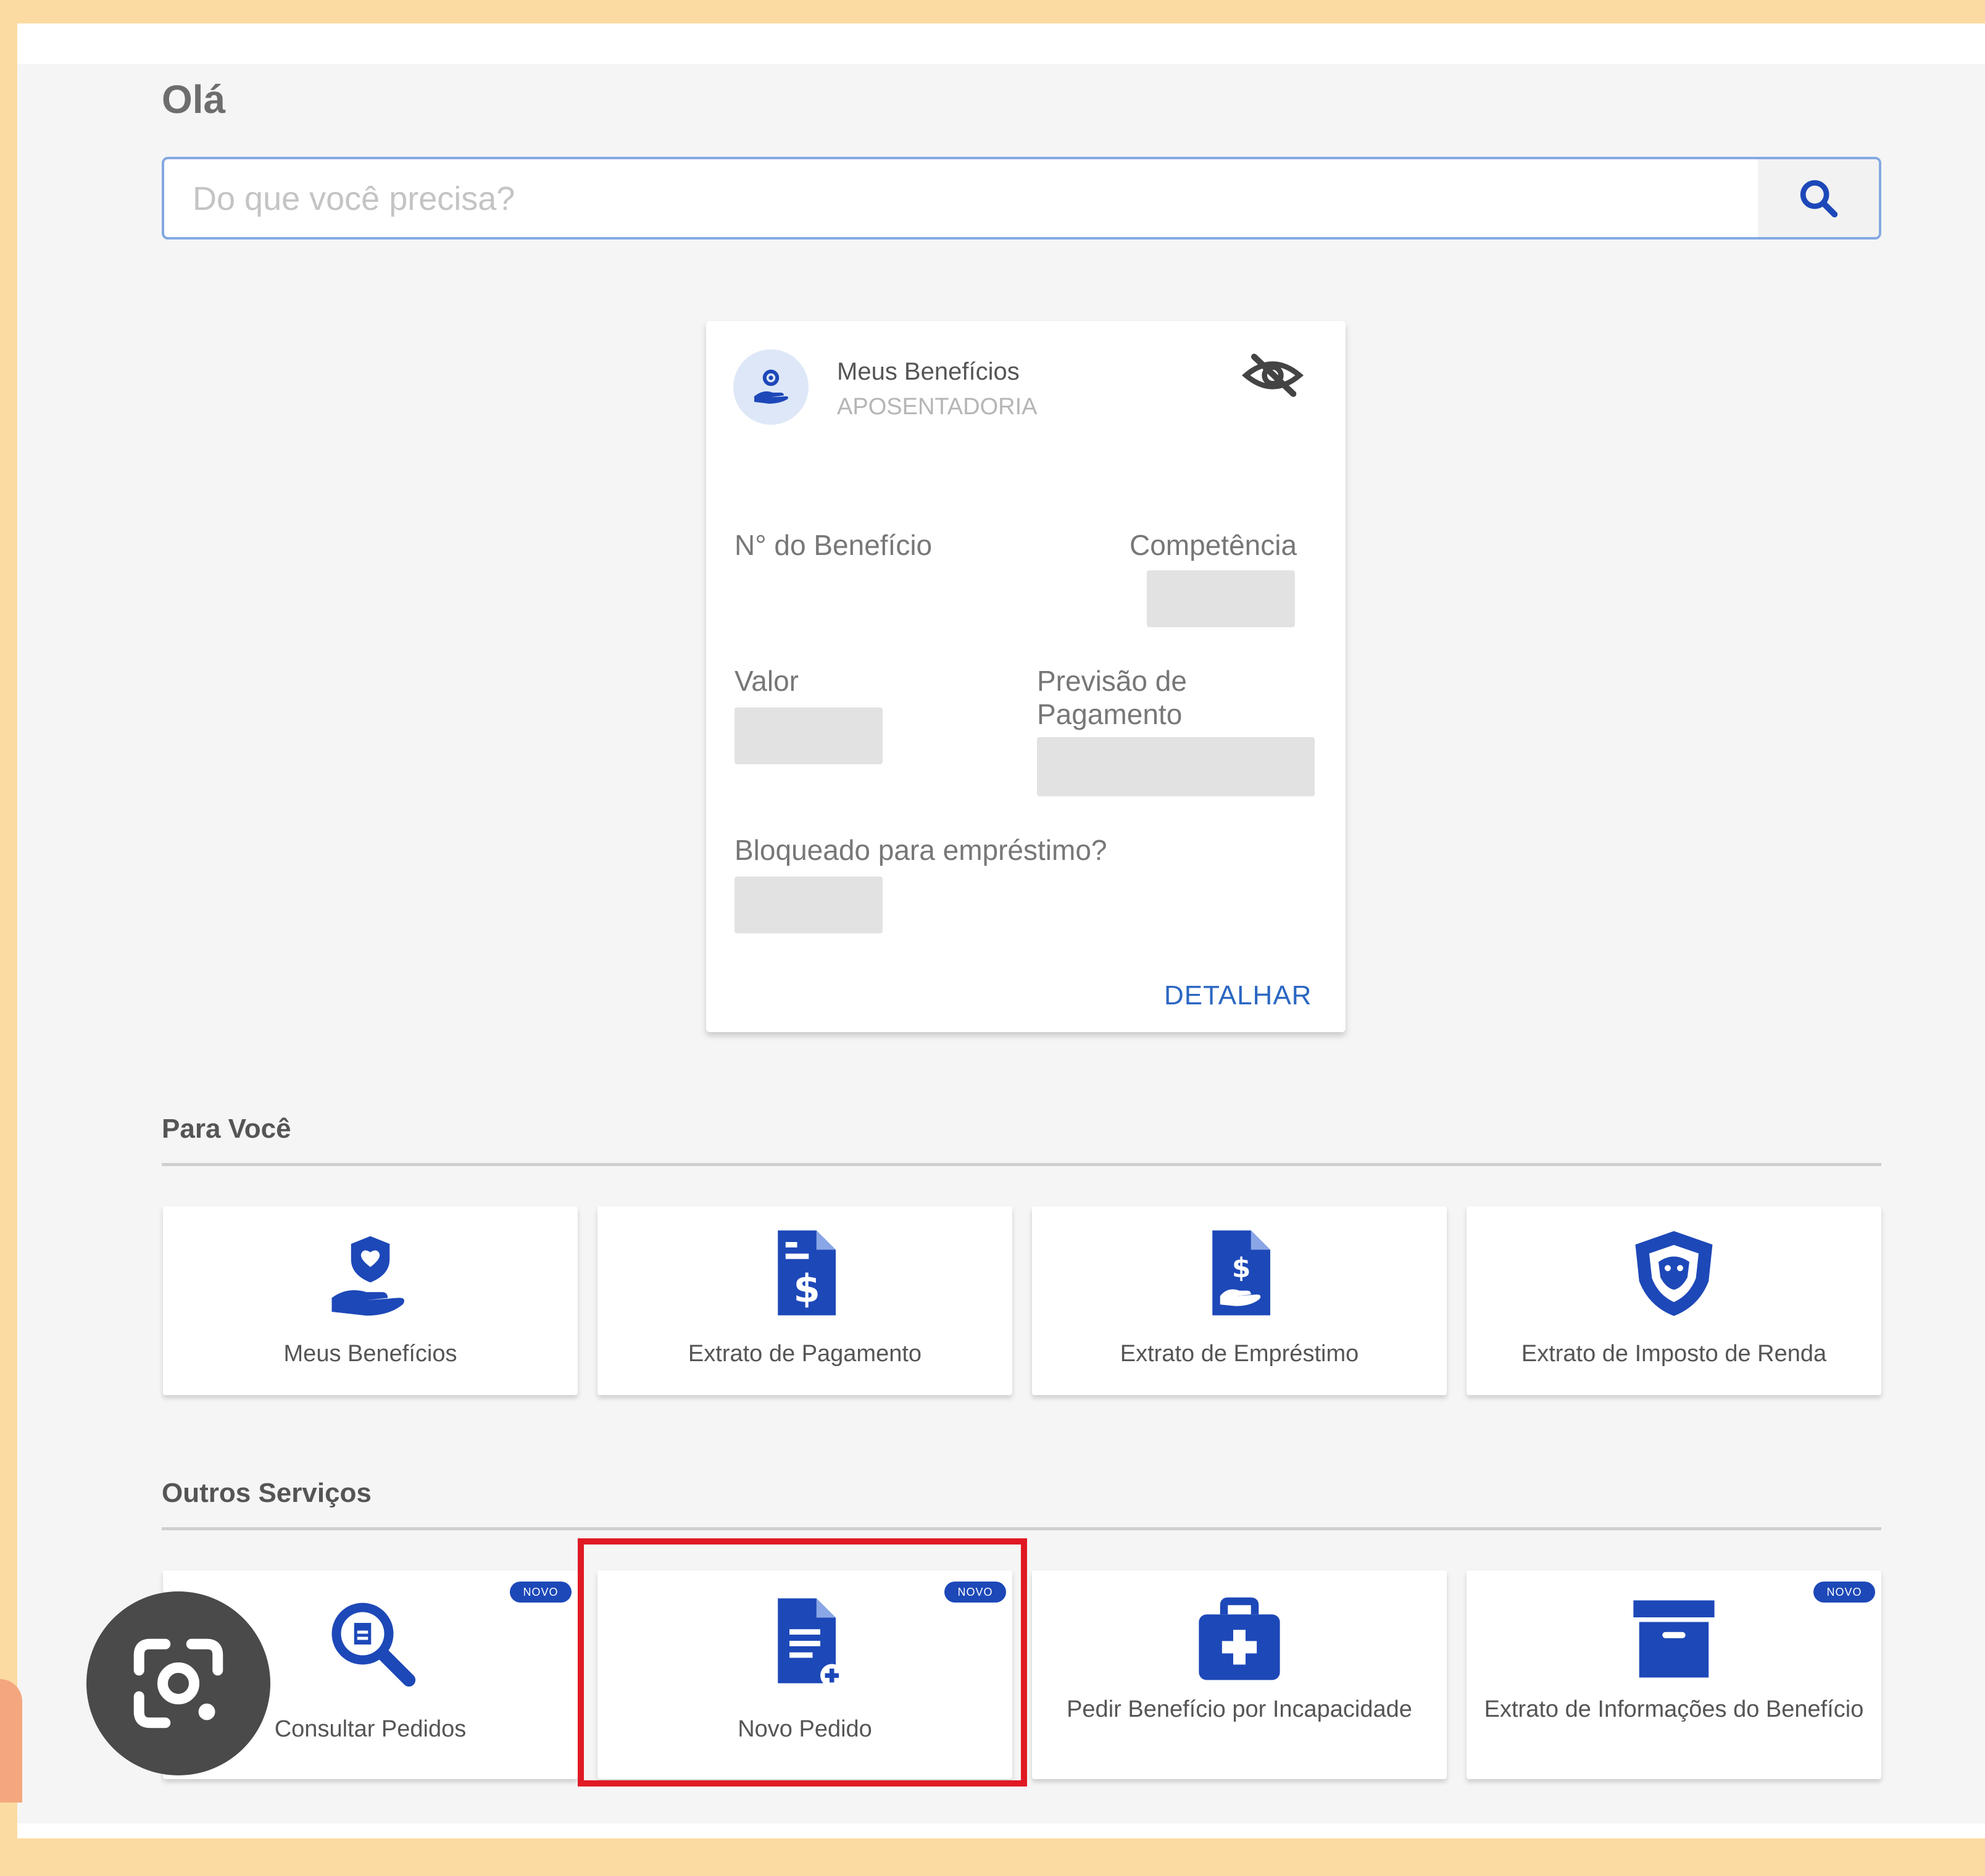  What do you see at coordinates (808, 905) in the screenshot?
I see `bloqueado-value-placeholder` at bounding box center [808, 905].